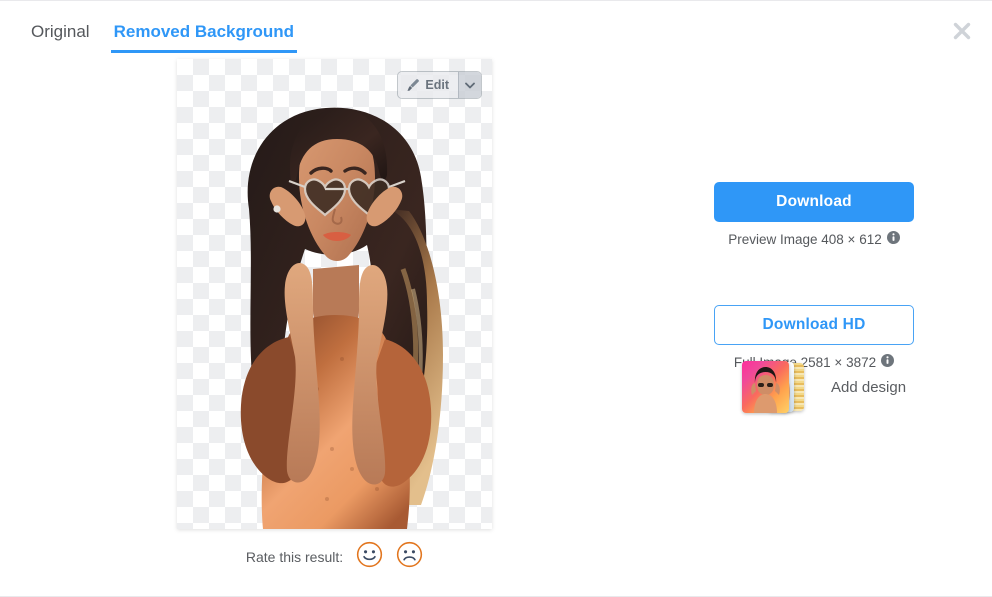 The image size is (992, 597). I want to click on tab-original: Original, so click(60, 37).